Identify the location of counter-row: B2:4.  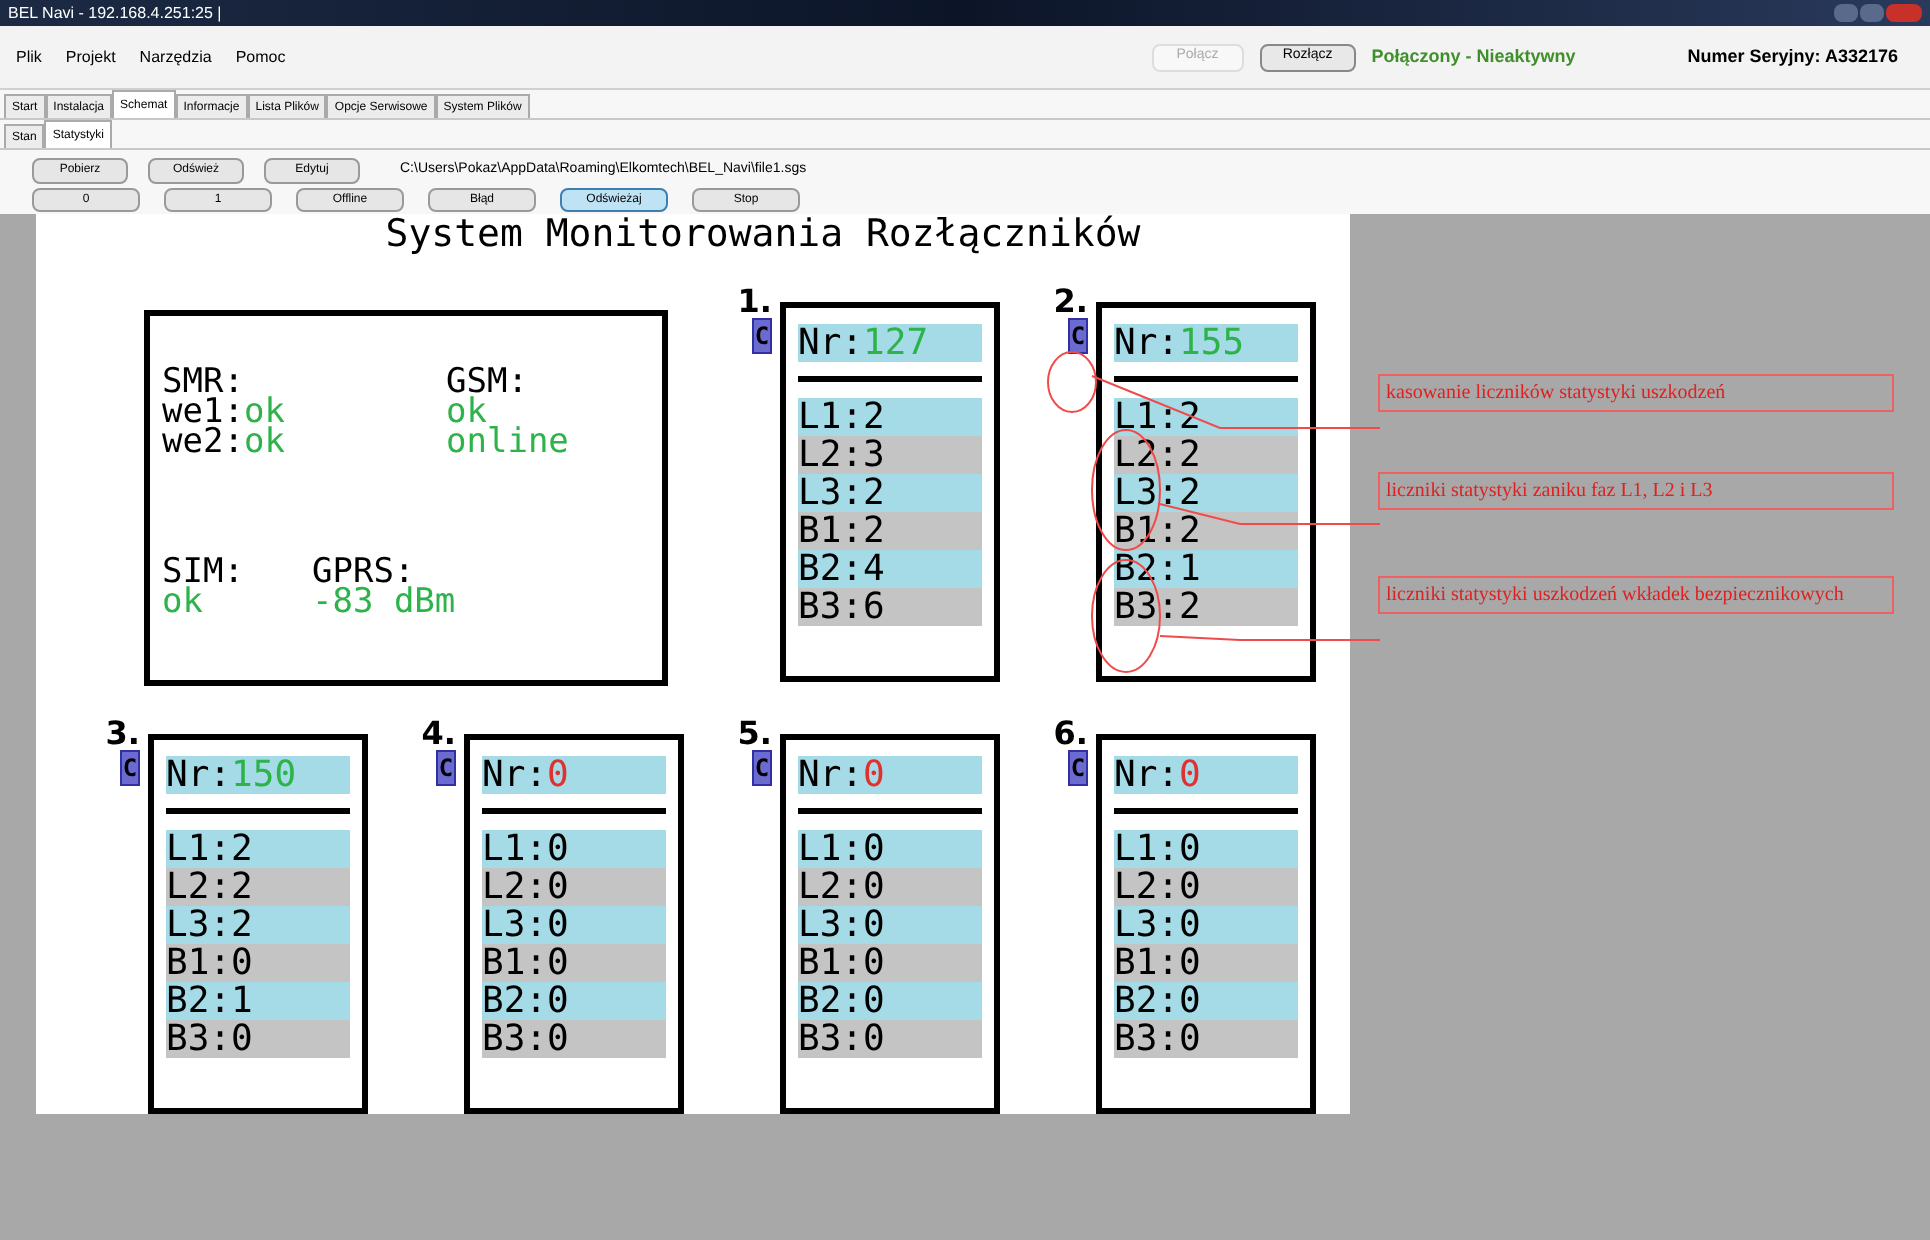
(890, 569).